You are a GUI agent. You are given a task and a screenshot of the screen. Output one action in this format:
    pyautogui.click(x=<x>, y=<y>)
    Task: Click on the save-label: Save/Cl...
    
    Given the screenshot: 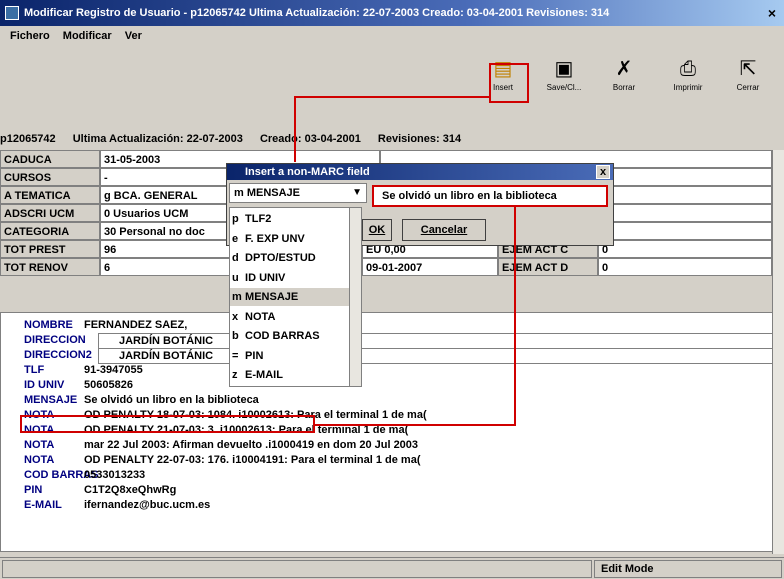 What is the action you would take?
    pyautogui.click(x=564, y=87)
    